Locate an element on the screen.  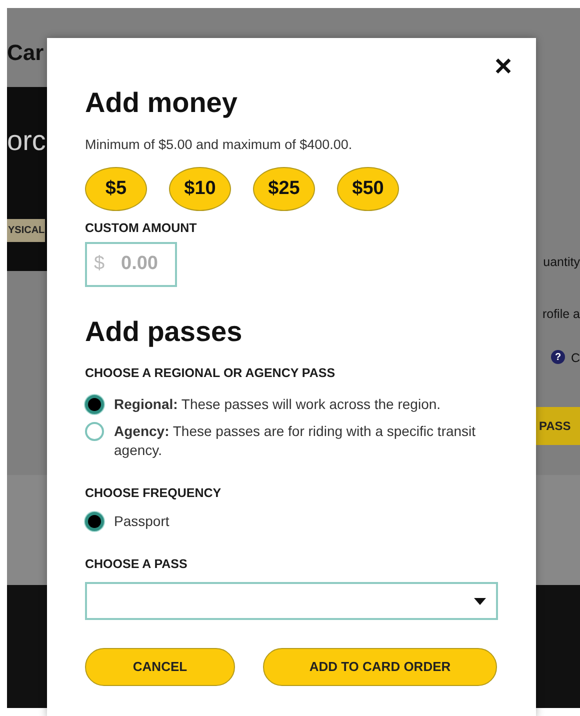
close-button: × is located at coordinates (503, 67).